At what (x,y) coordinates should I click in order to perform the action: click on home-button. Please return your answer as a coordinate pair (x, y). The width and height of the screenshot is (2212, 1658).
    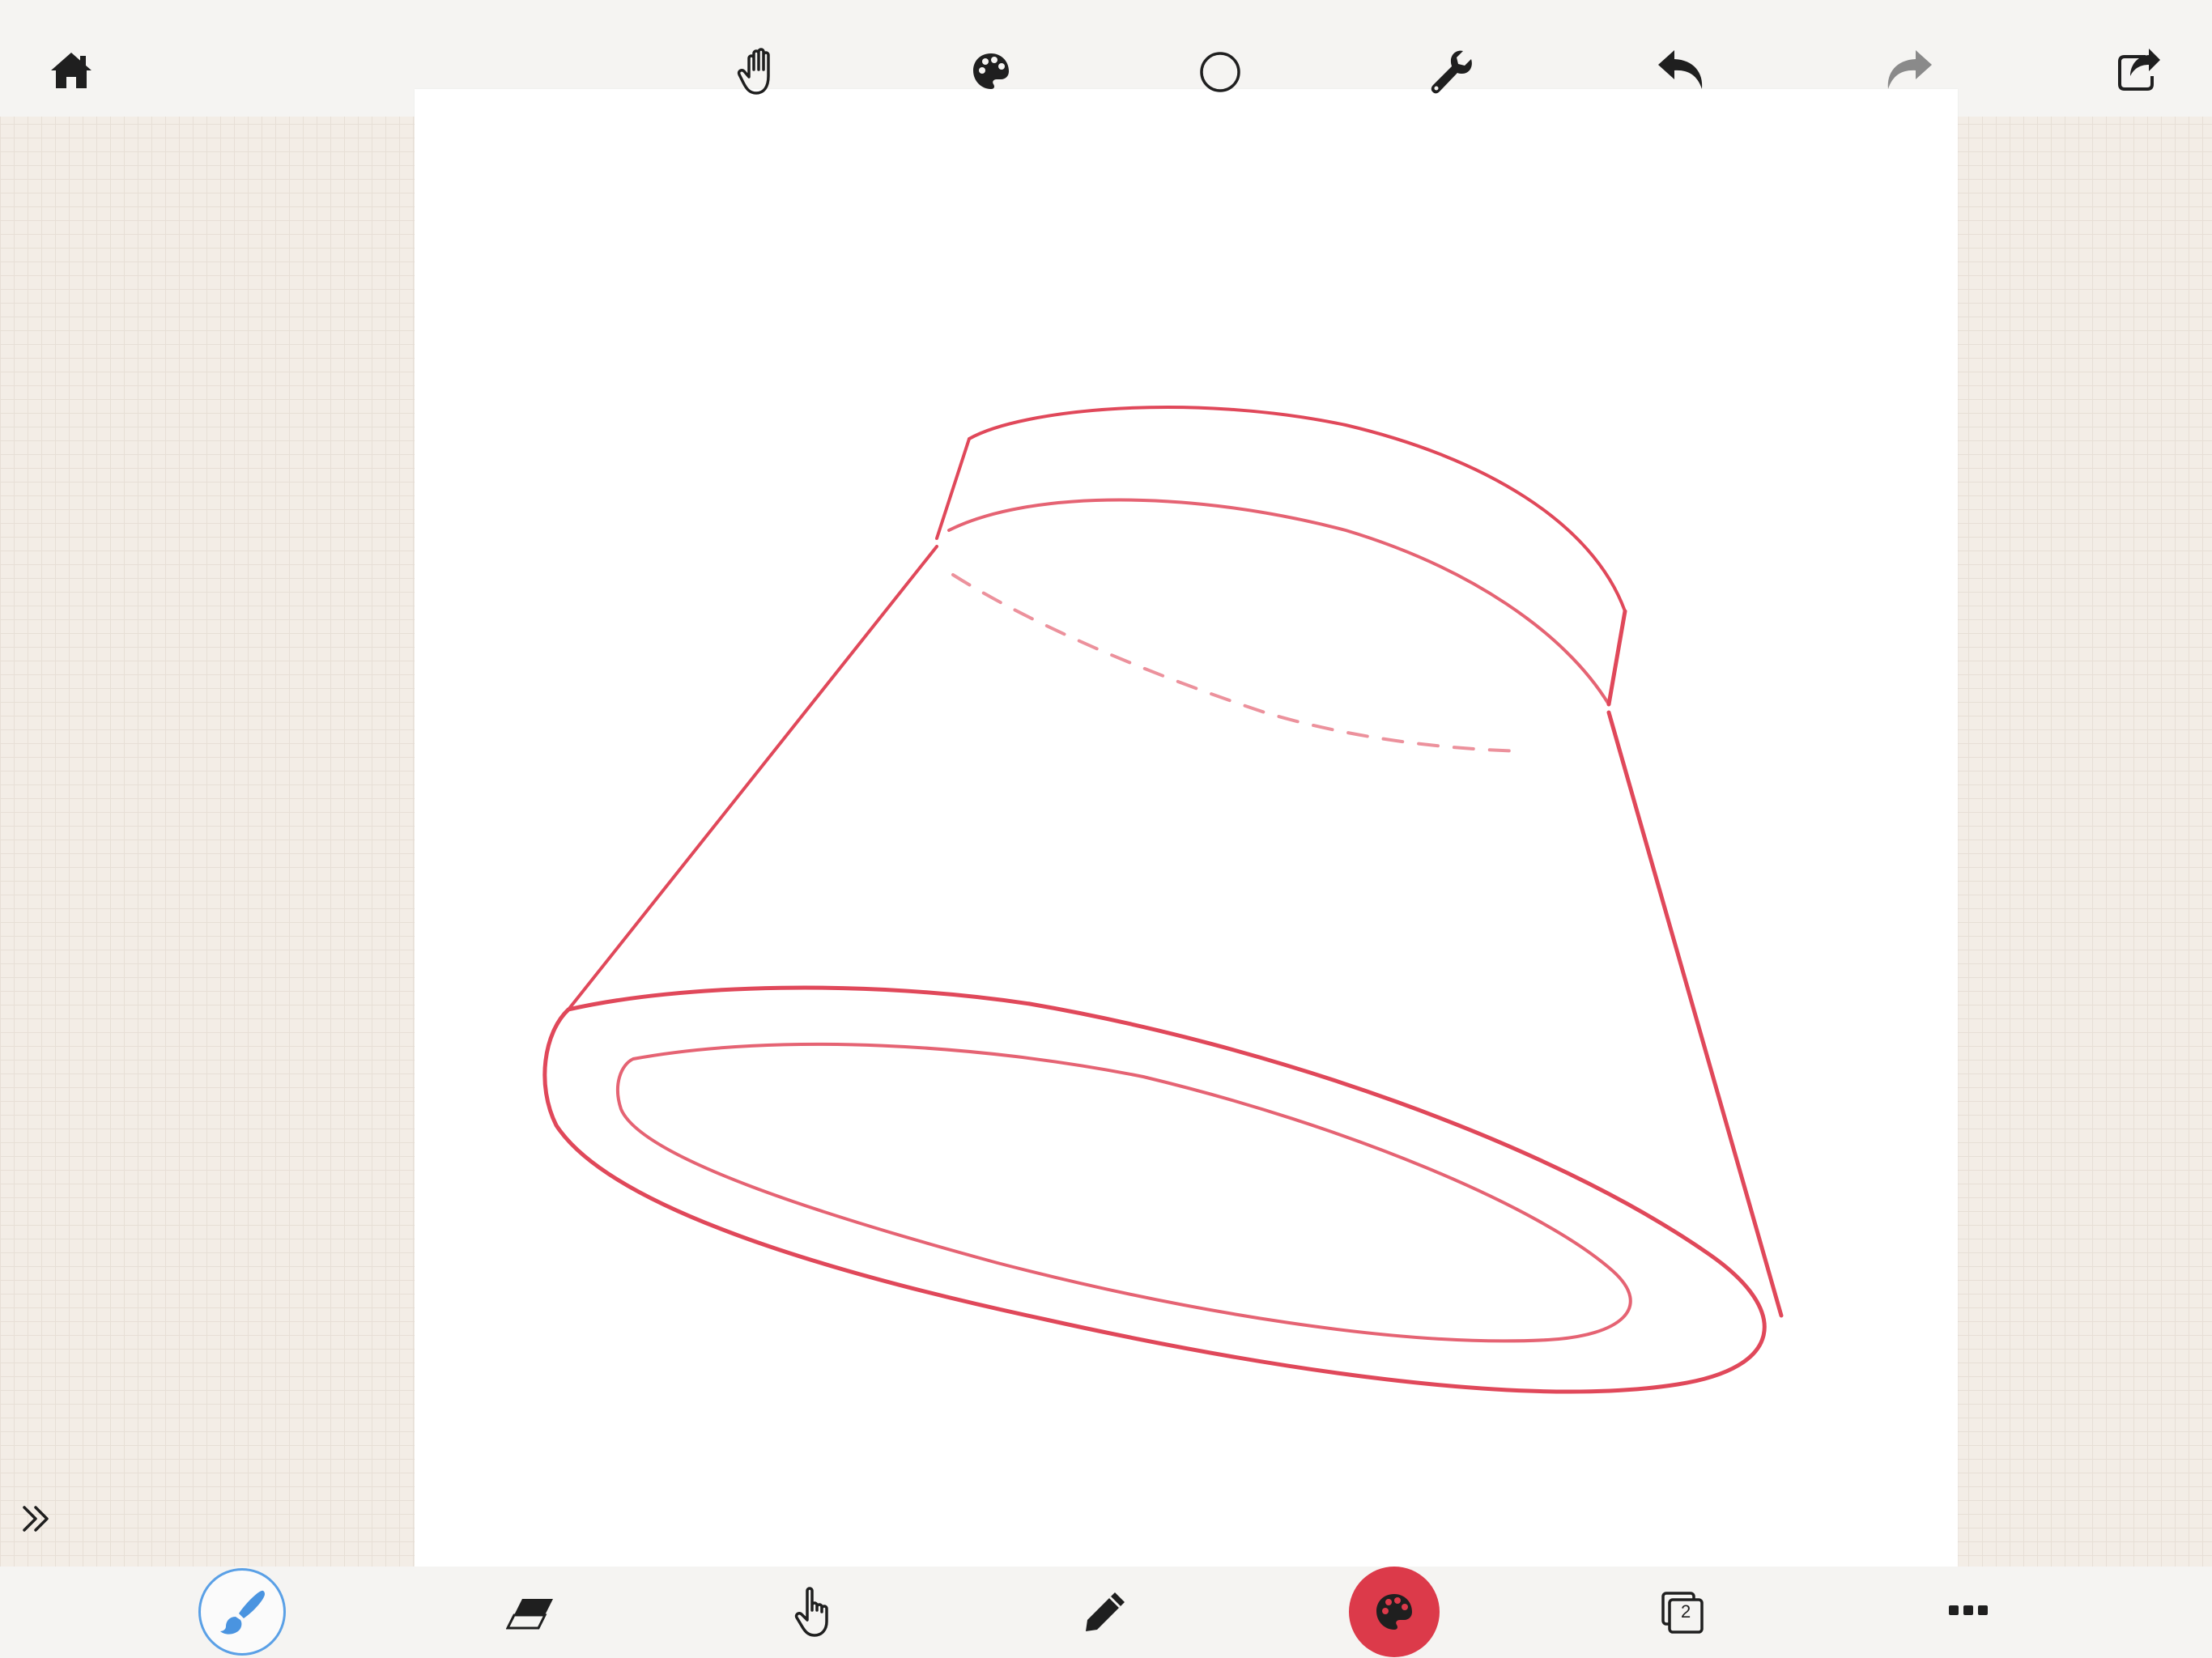
    Looking at the image, I should click on (71, 70).